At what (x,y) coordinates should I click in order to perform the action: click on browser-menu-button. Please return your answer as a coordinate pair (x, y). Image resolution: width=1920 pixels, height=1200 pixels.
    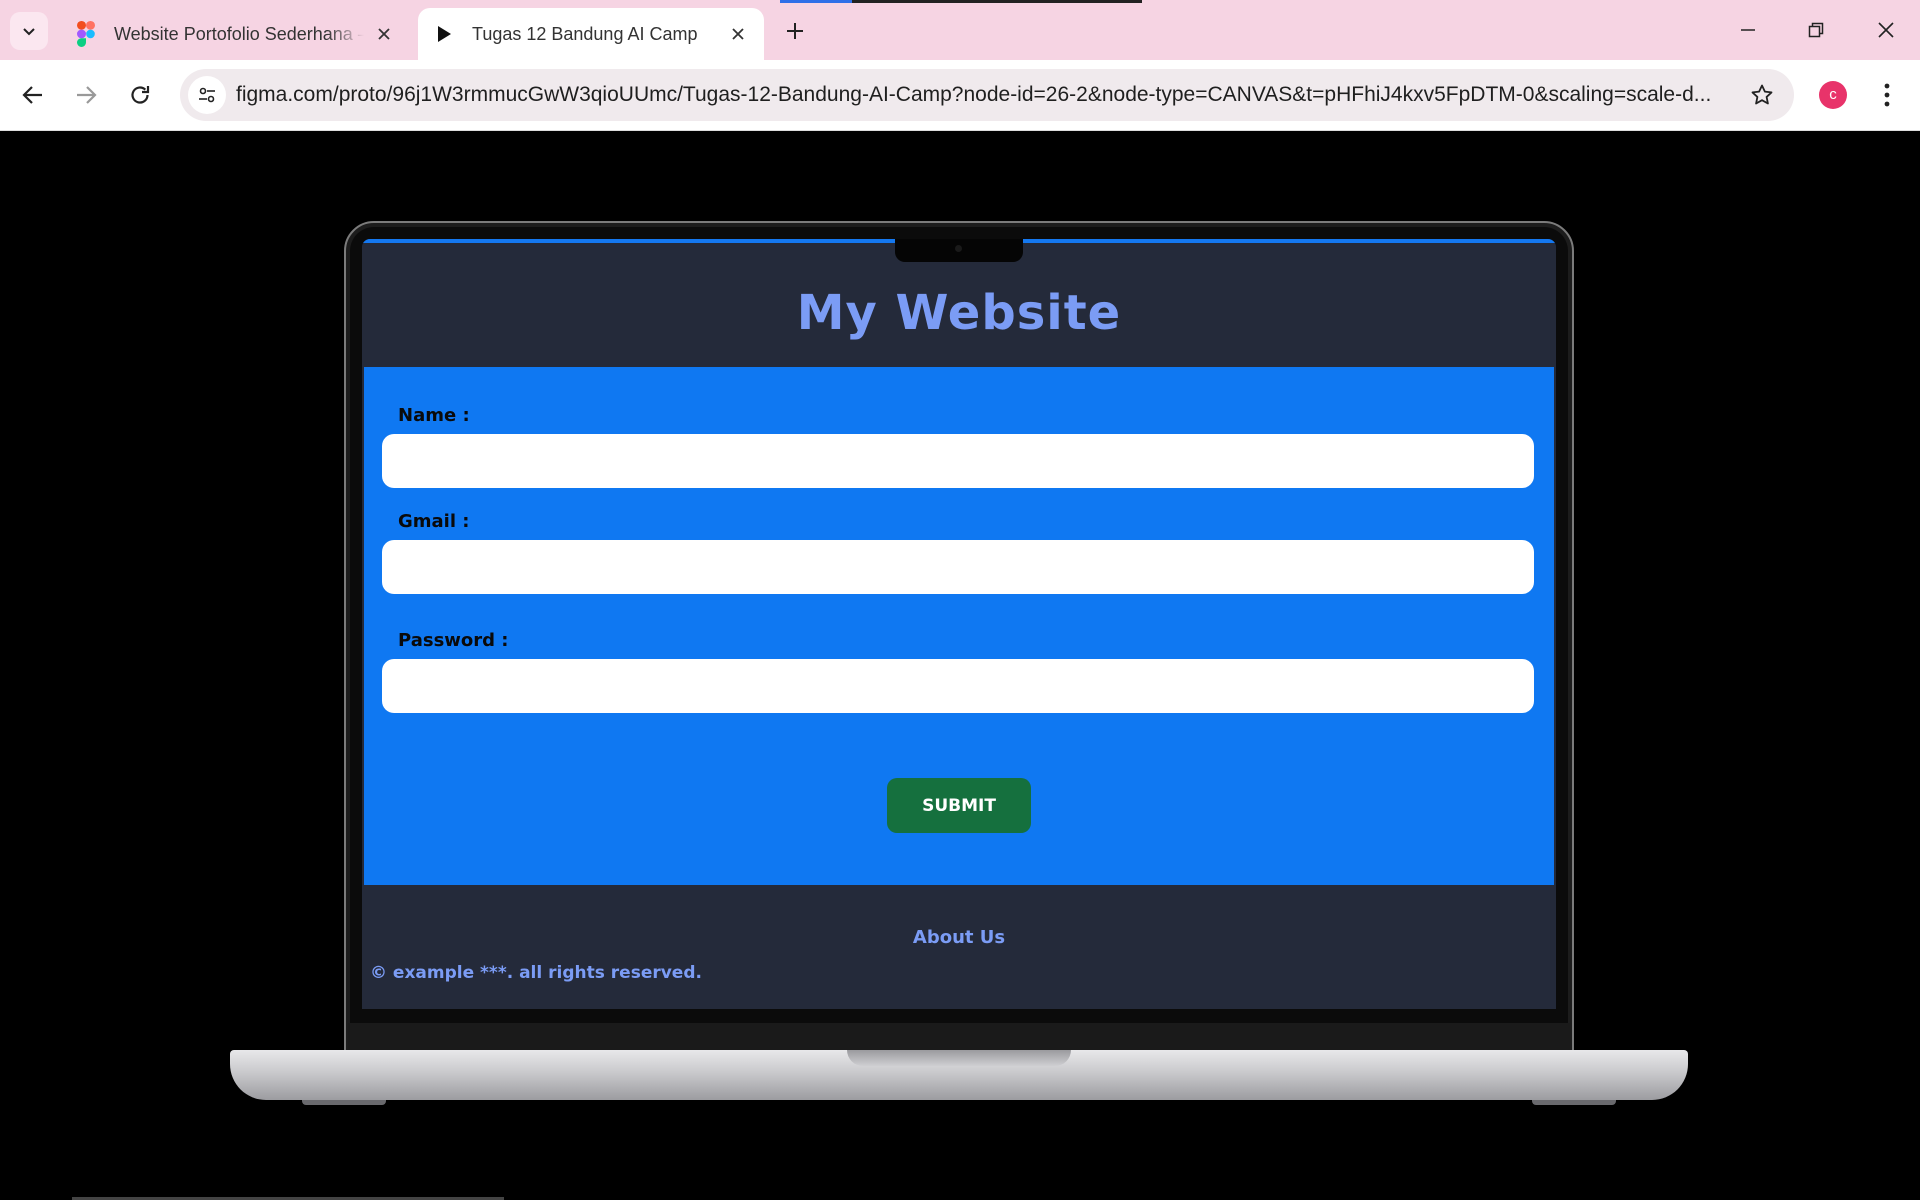
    Looking at the image, I should click on (1887, 95).